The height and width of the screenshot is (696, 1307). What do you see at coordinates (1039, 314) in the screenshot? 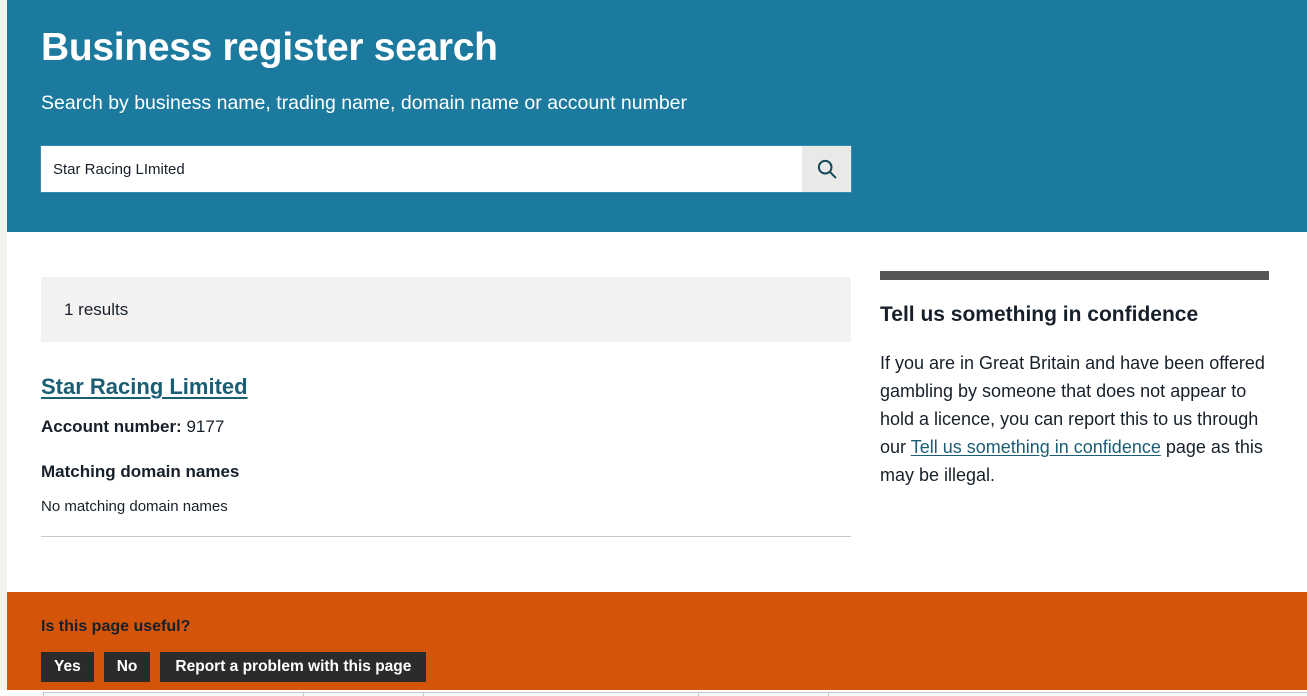
I see `aside-title: Tell us something in confidence` at bounding box center [1039, 314].